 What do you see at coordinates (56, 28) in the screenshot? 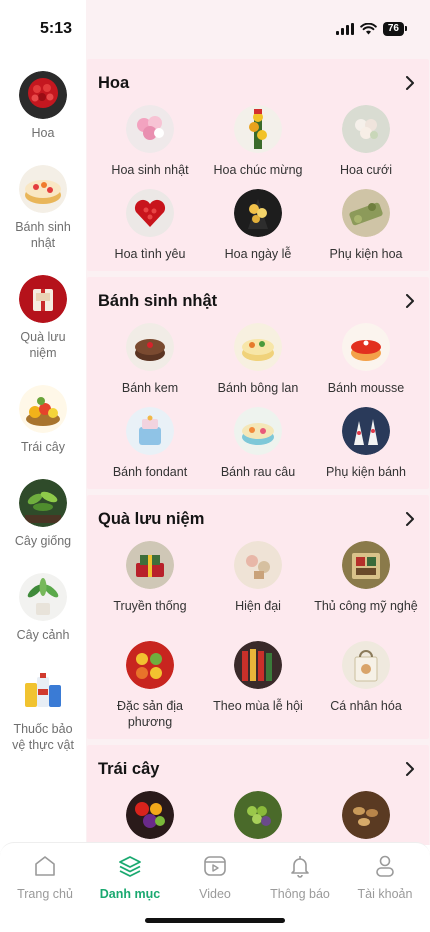
I see `status-time: 5:13` at bounding box center [56, 28].